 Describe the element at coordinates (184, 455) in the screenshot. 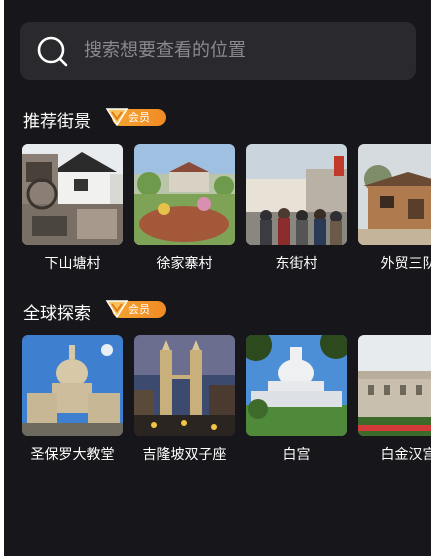

I see `scene-label: 吉隆坡双子座` at that location.